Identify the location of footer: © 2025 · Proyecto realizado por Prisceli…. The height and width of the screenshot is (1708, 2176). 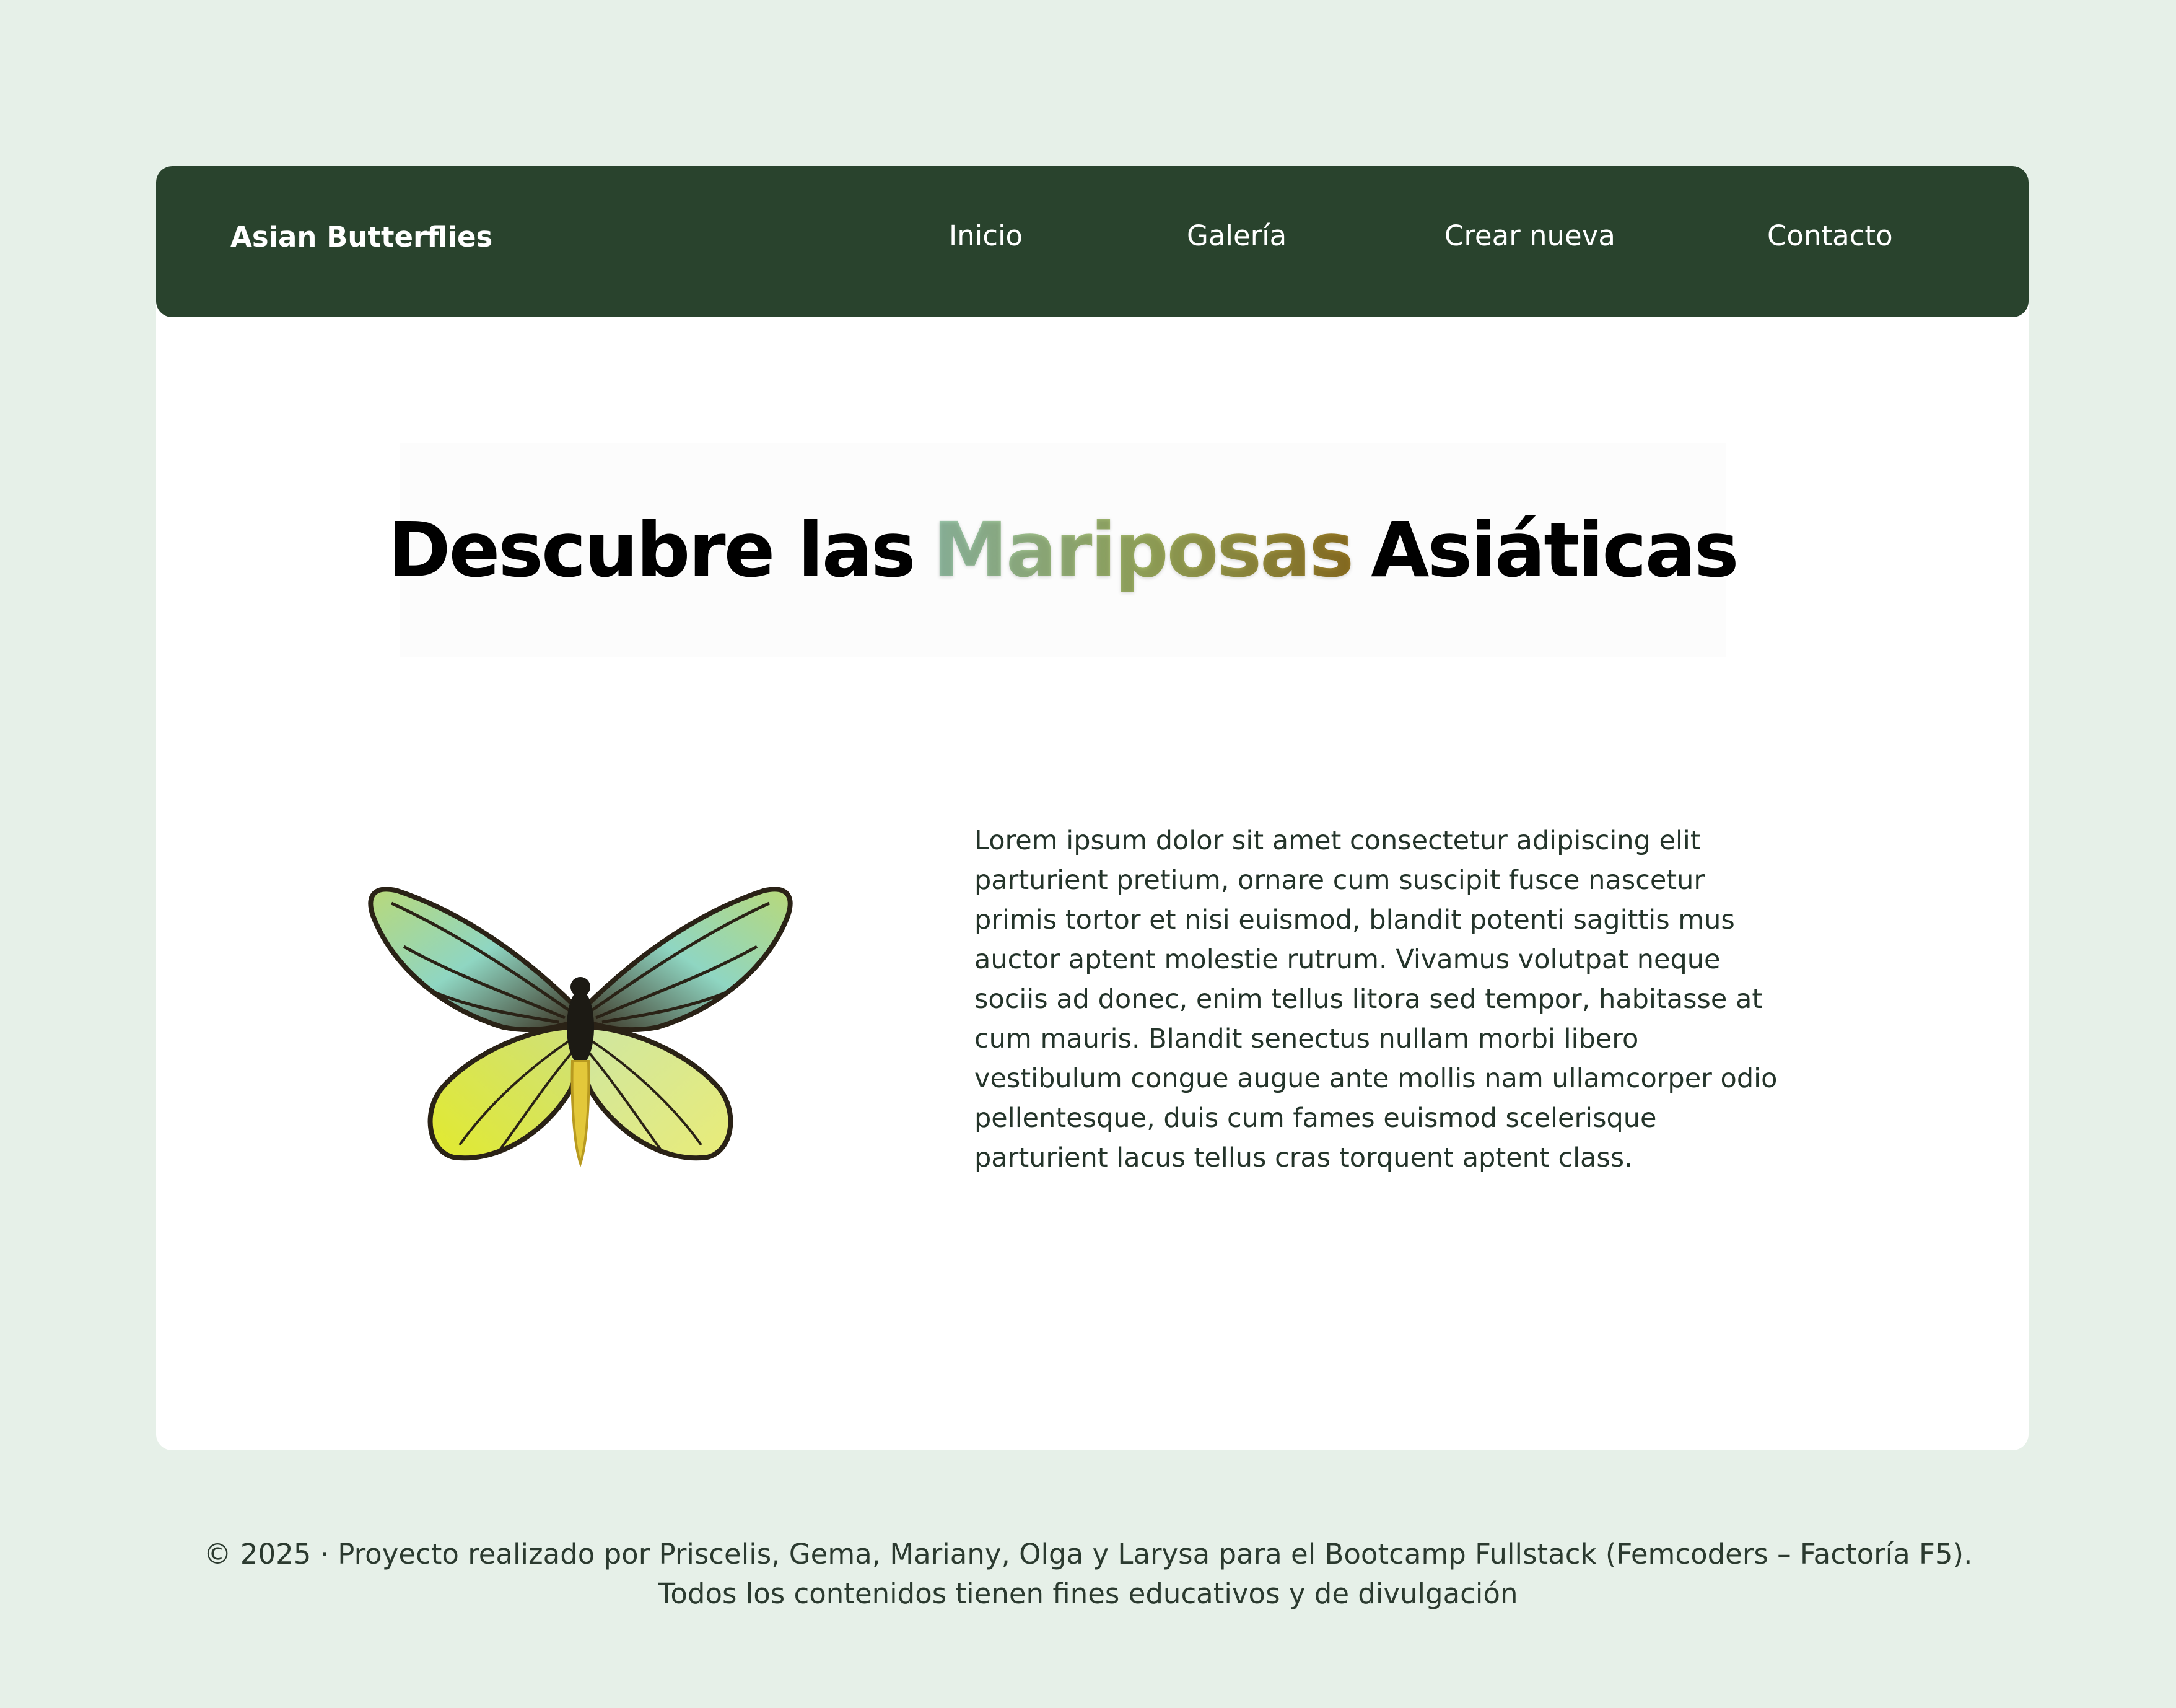
(1088, 1574).